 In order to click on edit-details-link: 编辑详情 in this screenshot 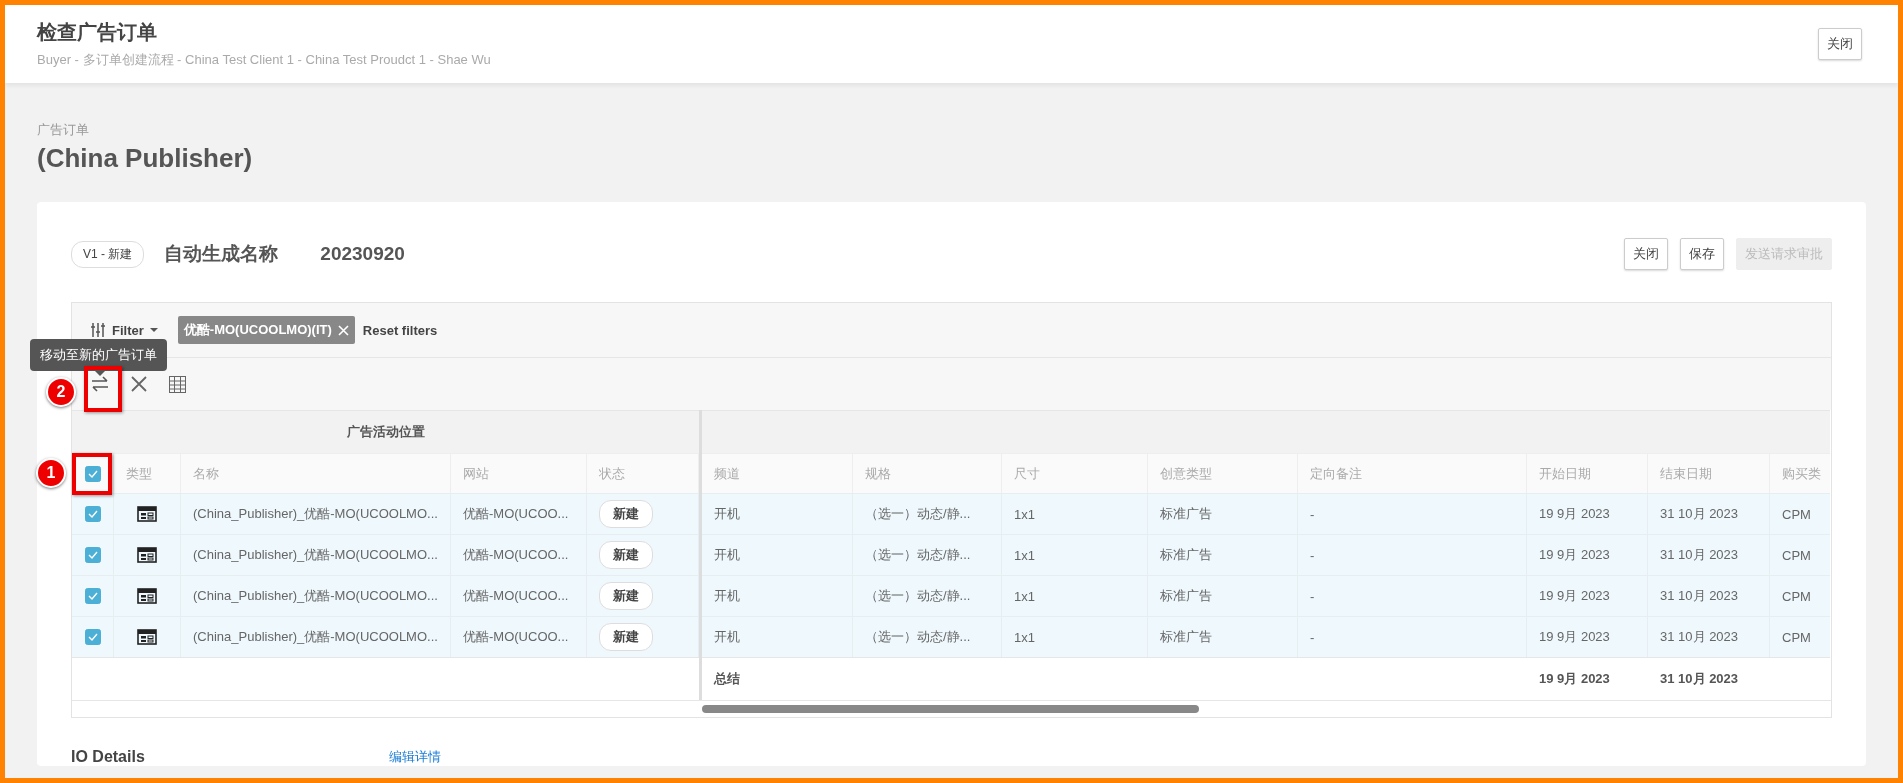, I will do `click(415, 757)`.